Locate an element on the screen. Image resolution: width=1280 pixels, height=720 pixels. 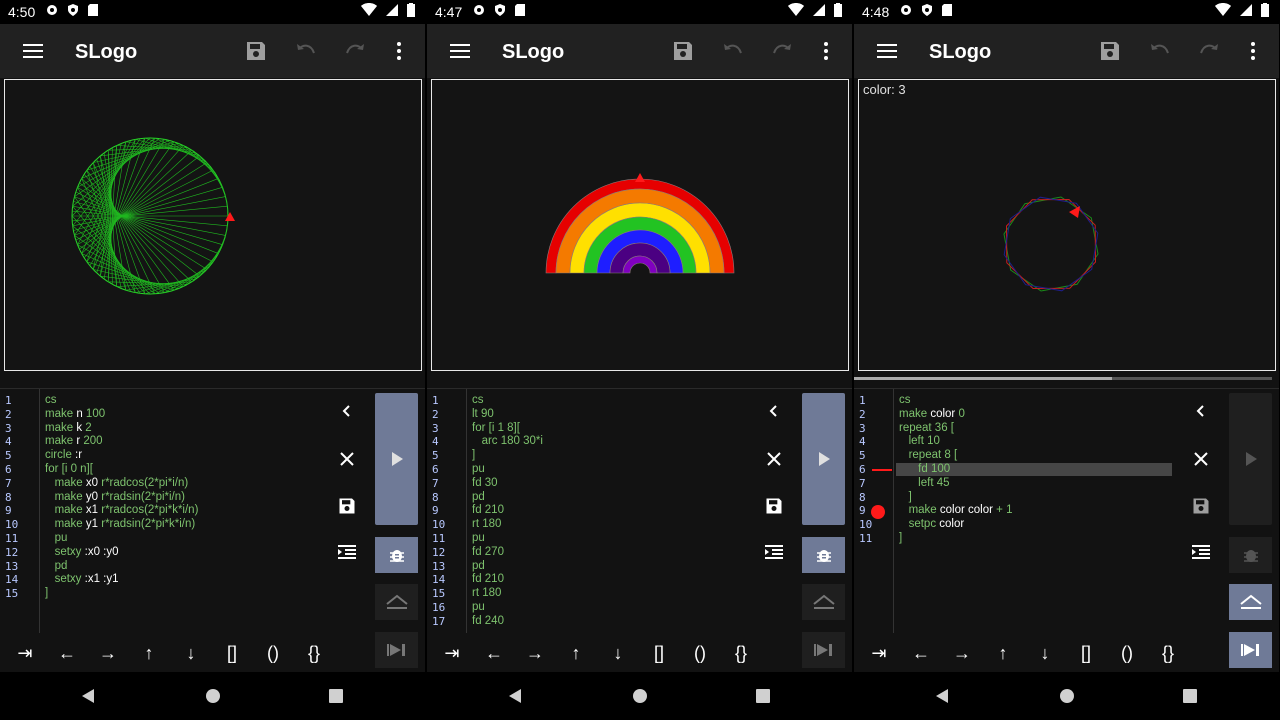
back-icon is located at coordinates (942, 696).